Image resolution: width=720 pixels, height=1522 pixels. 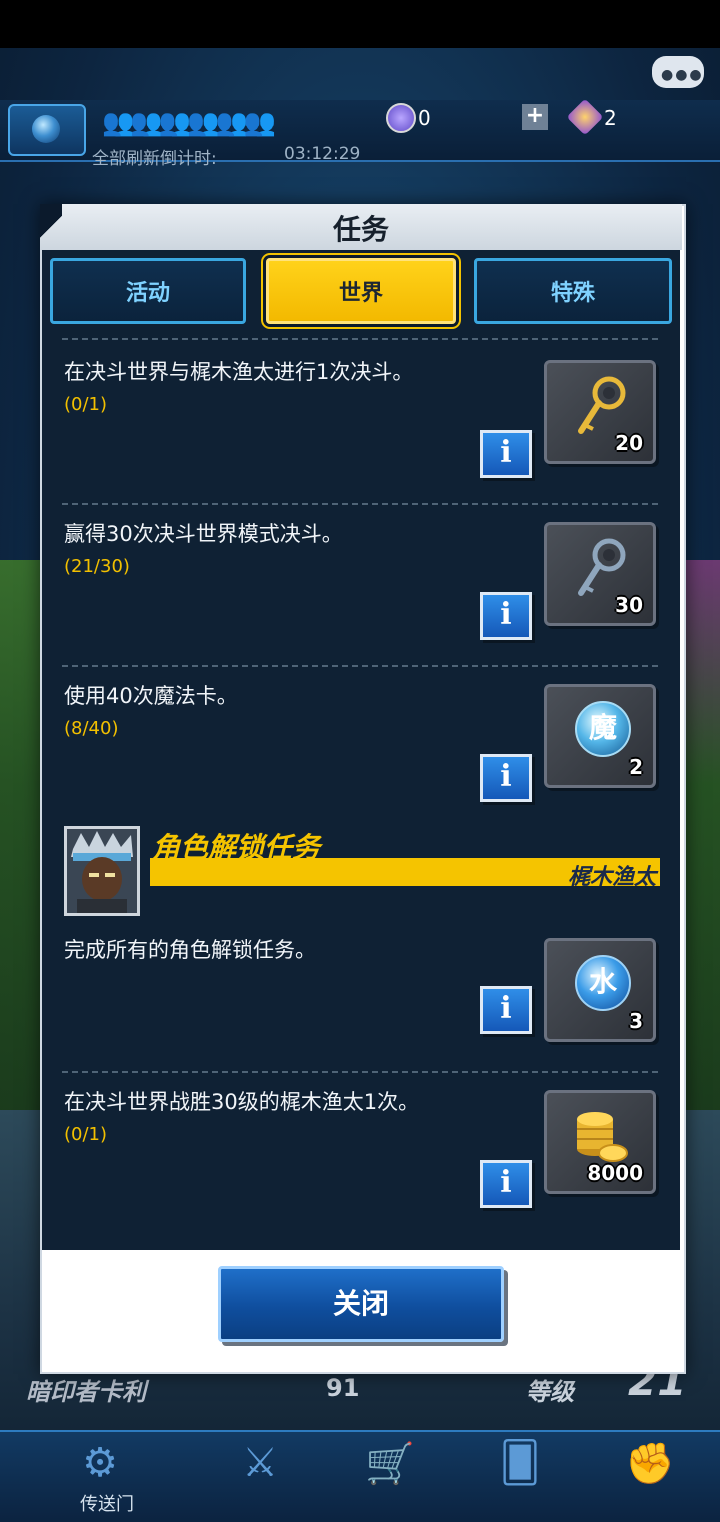 What do you see at coordinates (86, 1392) in the screenshot?
I see `player-name: 暗印者卡利` at bounding box center [86, 1392].